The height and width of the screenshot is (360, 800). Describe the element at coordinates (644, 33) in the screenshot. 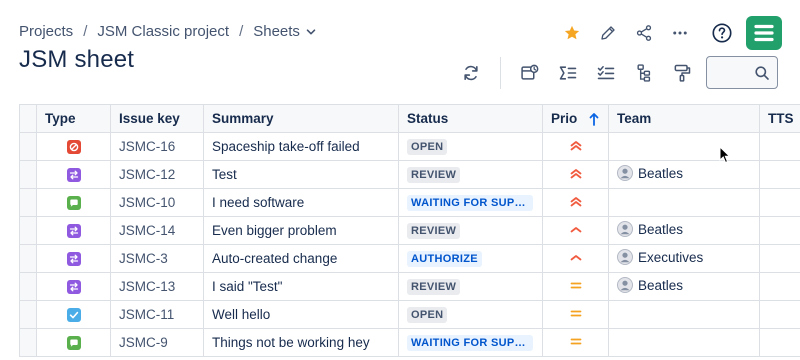

I see `share-icon` at that location.